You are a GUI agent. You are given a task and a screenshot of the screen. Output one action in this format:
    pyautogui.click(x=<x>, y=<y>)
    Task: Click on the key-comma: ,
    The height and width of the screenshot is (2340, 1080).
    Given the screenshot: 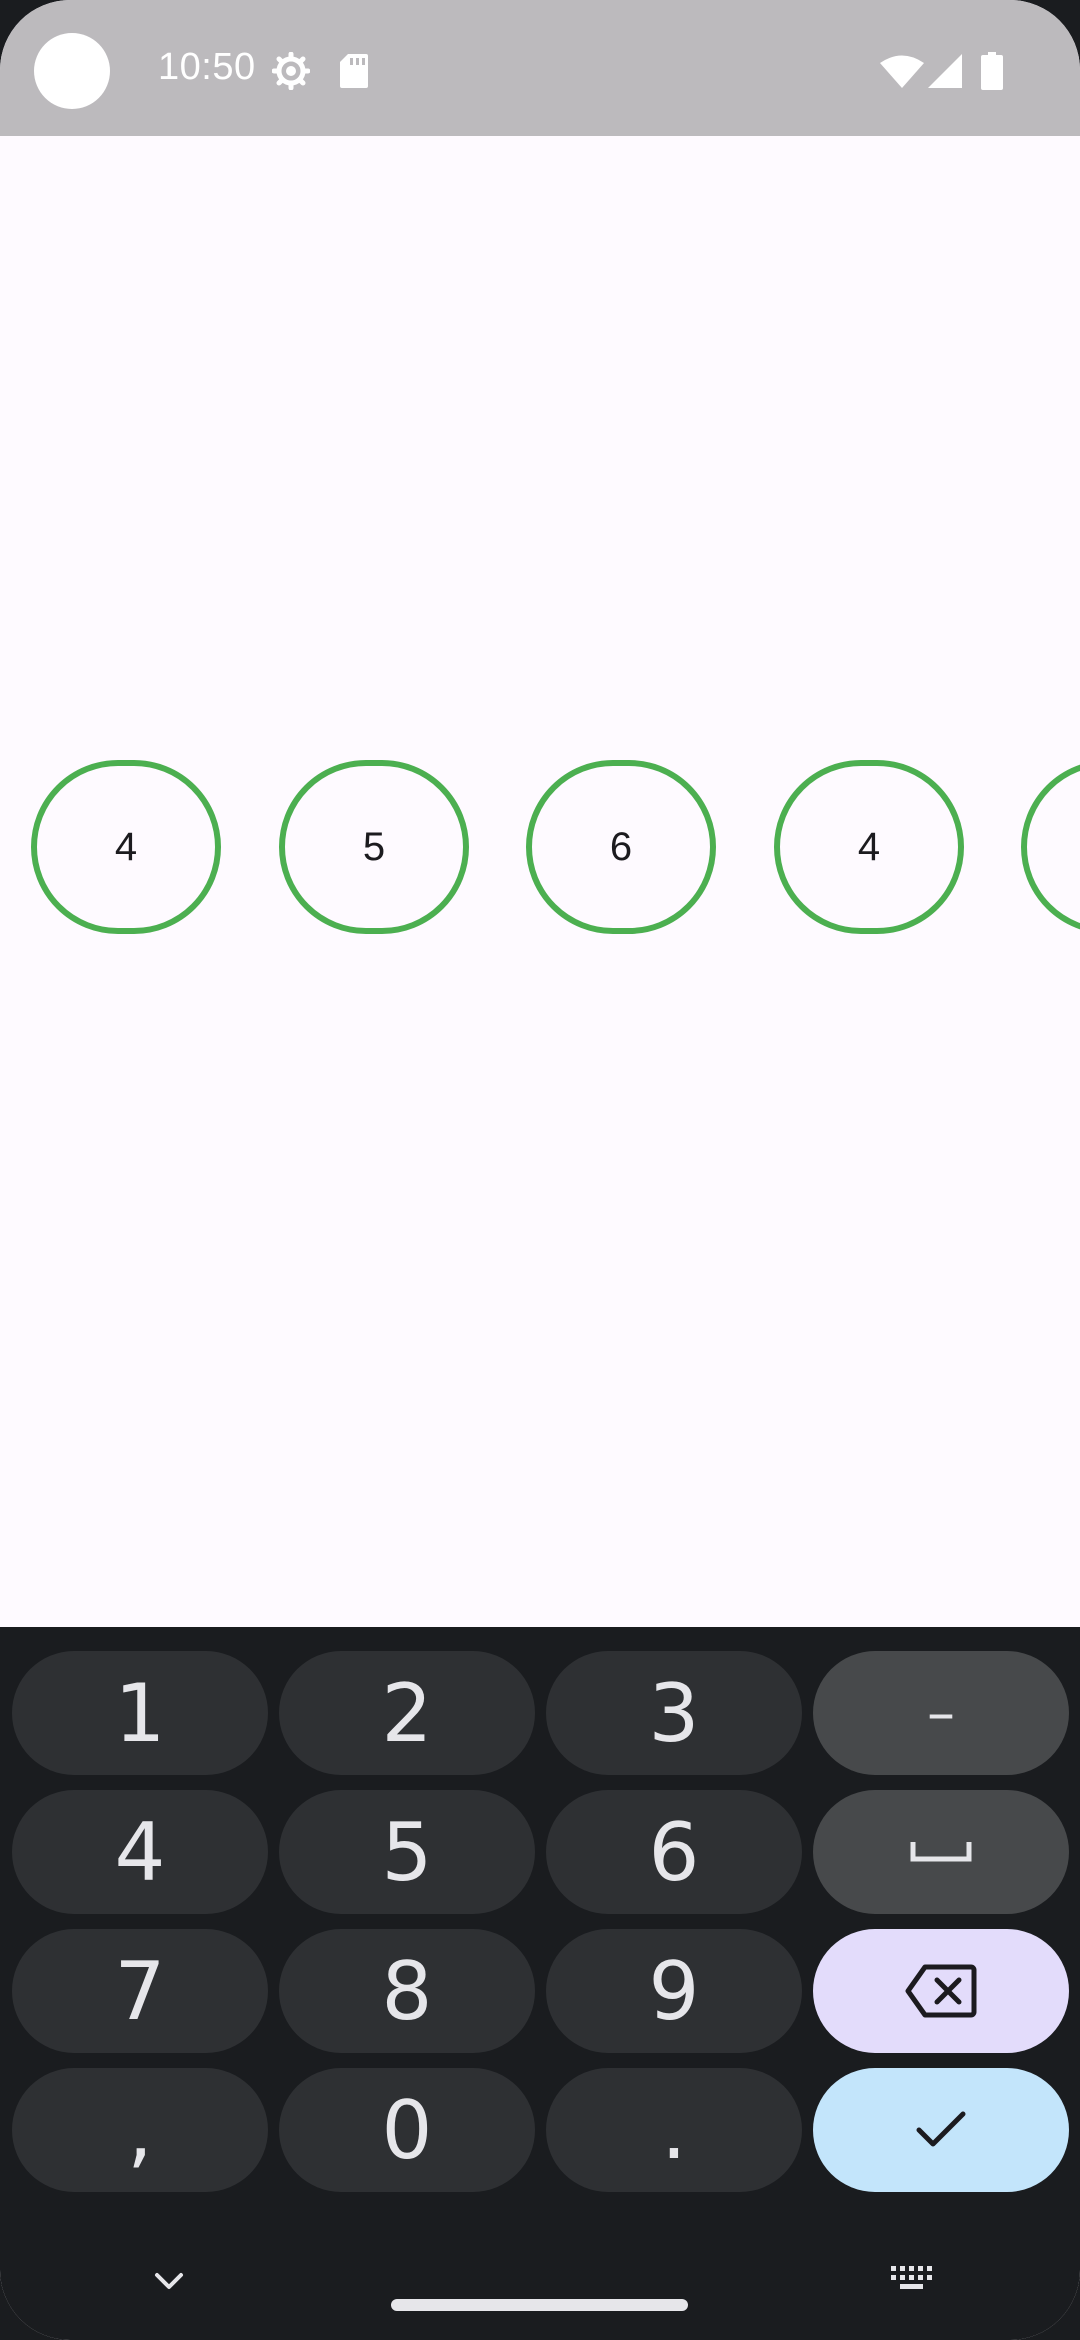 What is the action you would take?
    pyautogui.click(x=140, y=2130)
    